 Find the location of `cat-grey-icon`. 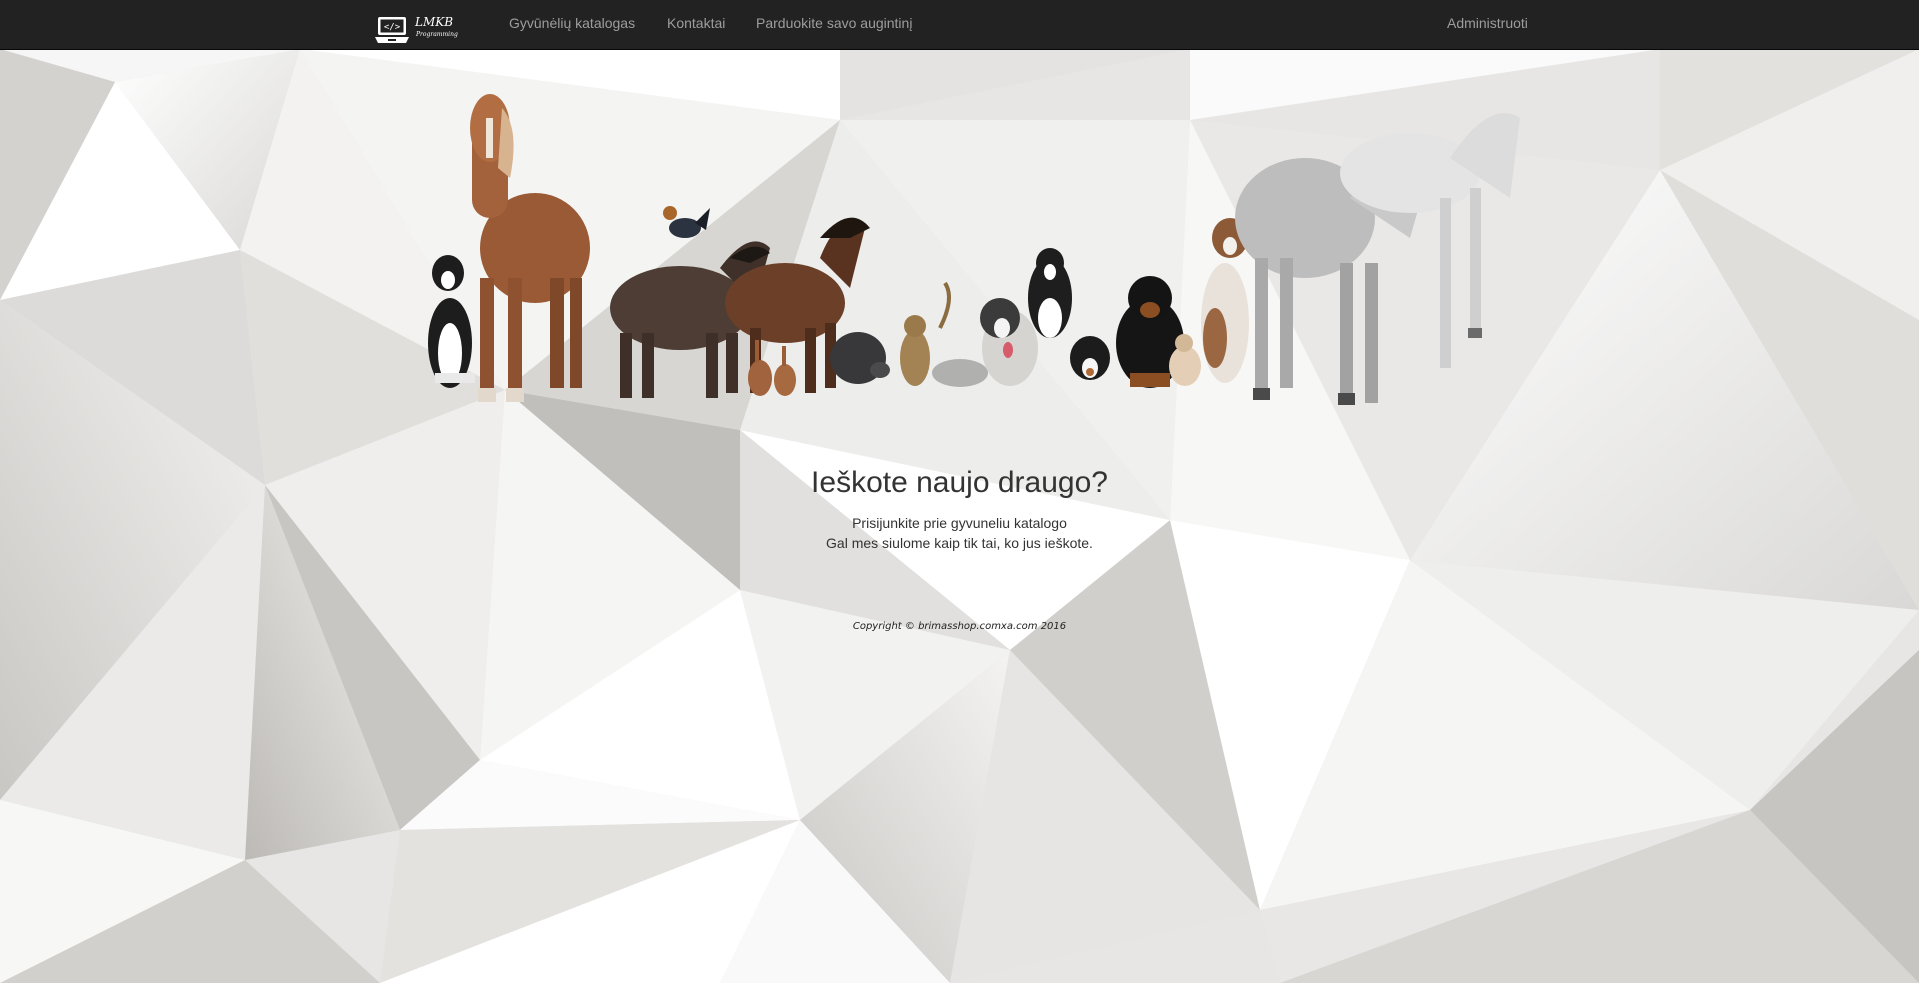

cat-grey-icon is located at coordinates (960, 373).